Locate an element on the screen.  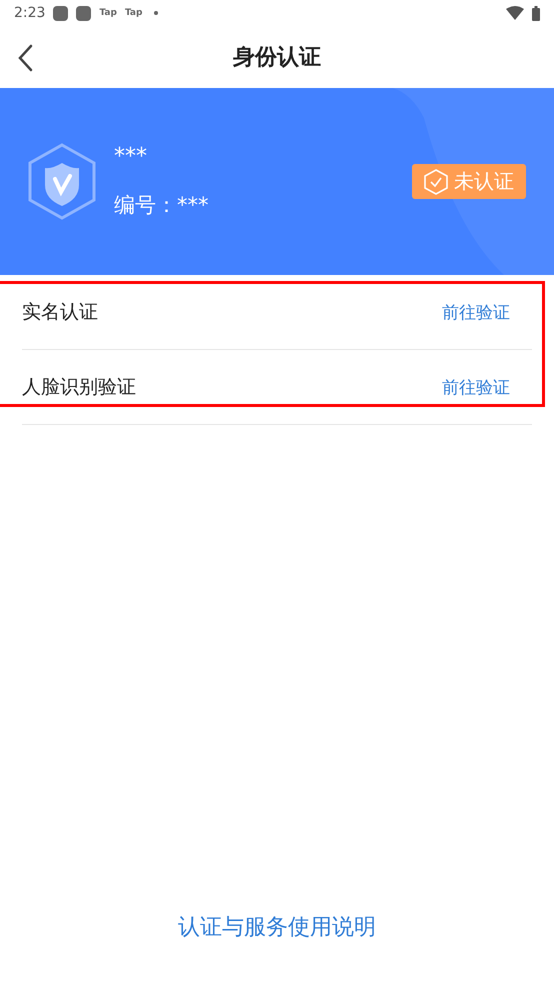
item-label: 人脸识别验证 is located at coordinates (79, 387).